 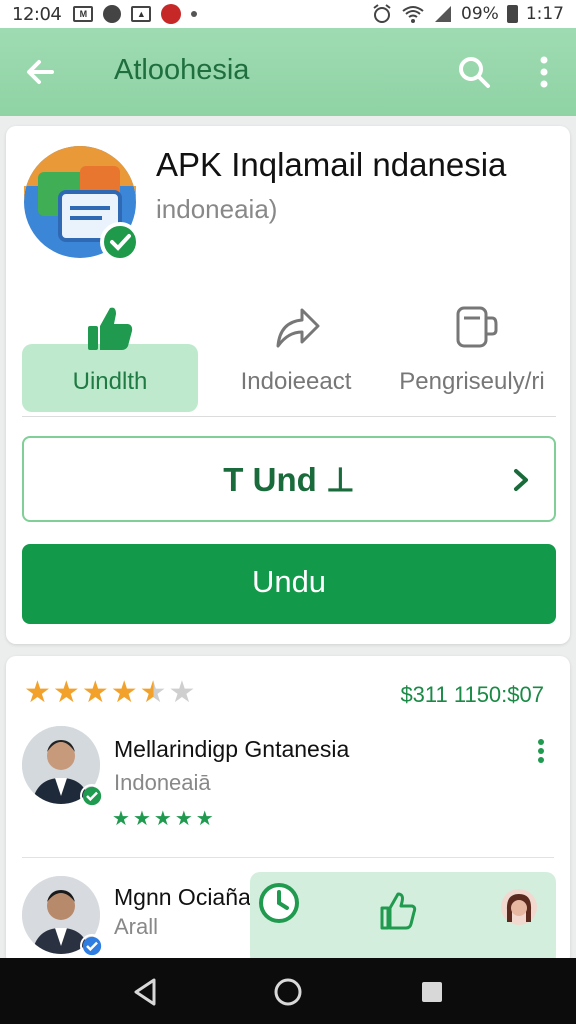 I want to click on app-logo-icon, so click(x=82, y=204).